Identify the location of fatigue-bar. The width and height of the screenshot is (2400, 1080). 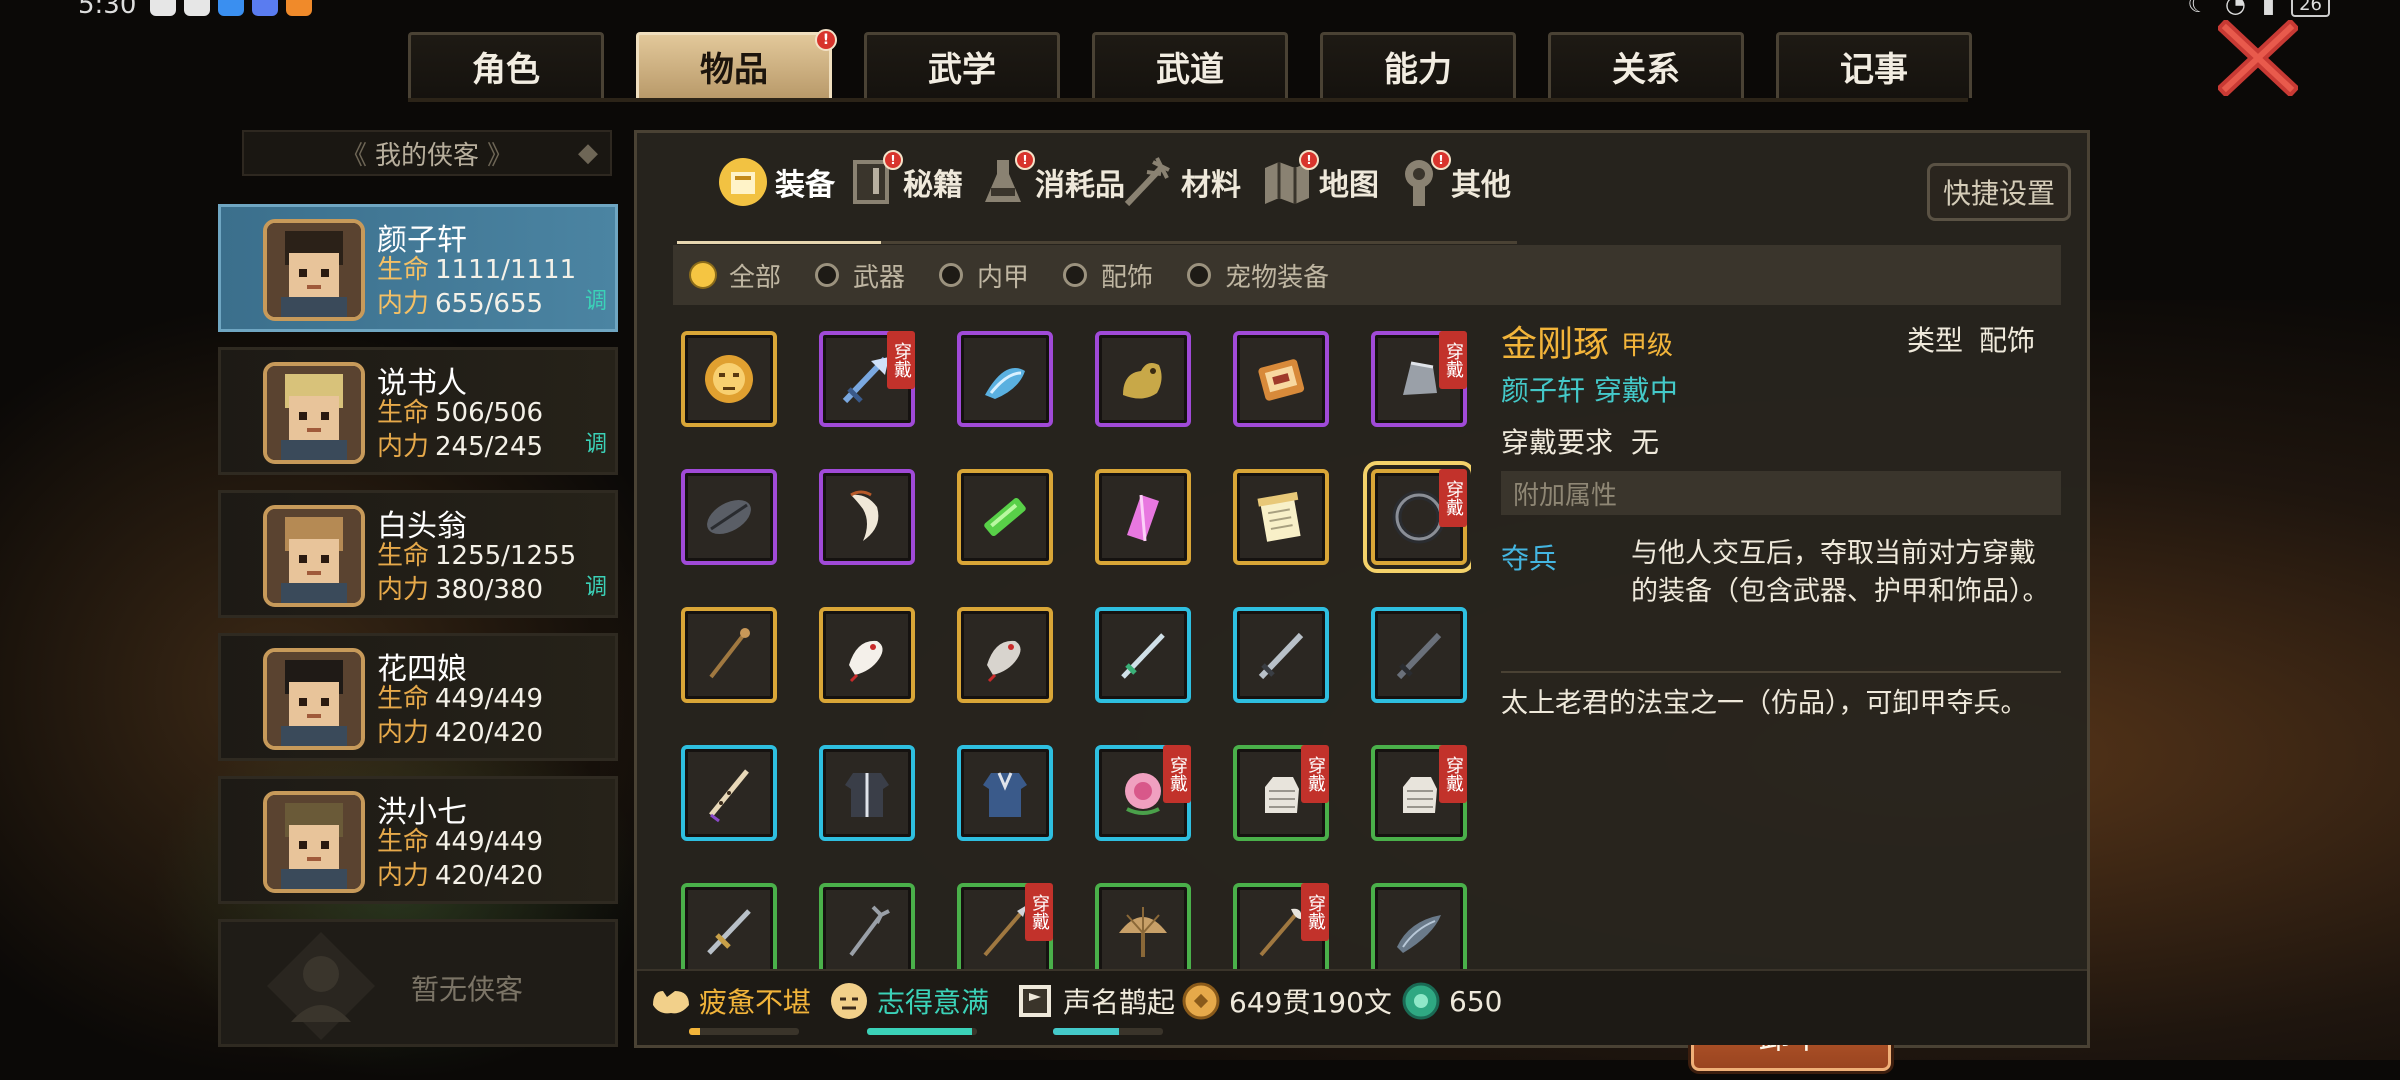
(744, 1031).